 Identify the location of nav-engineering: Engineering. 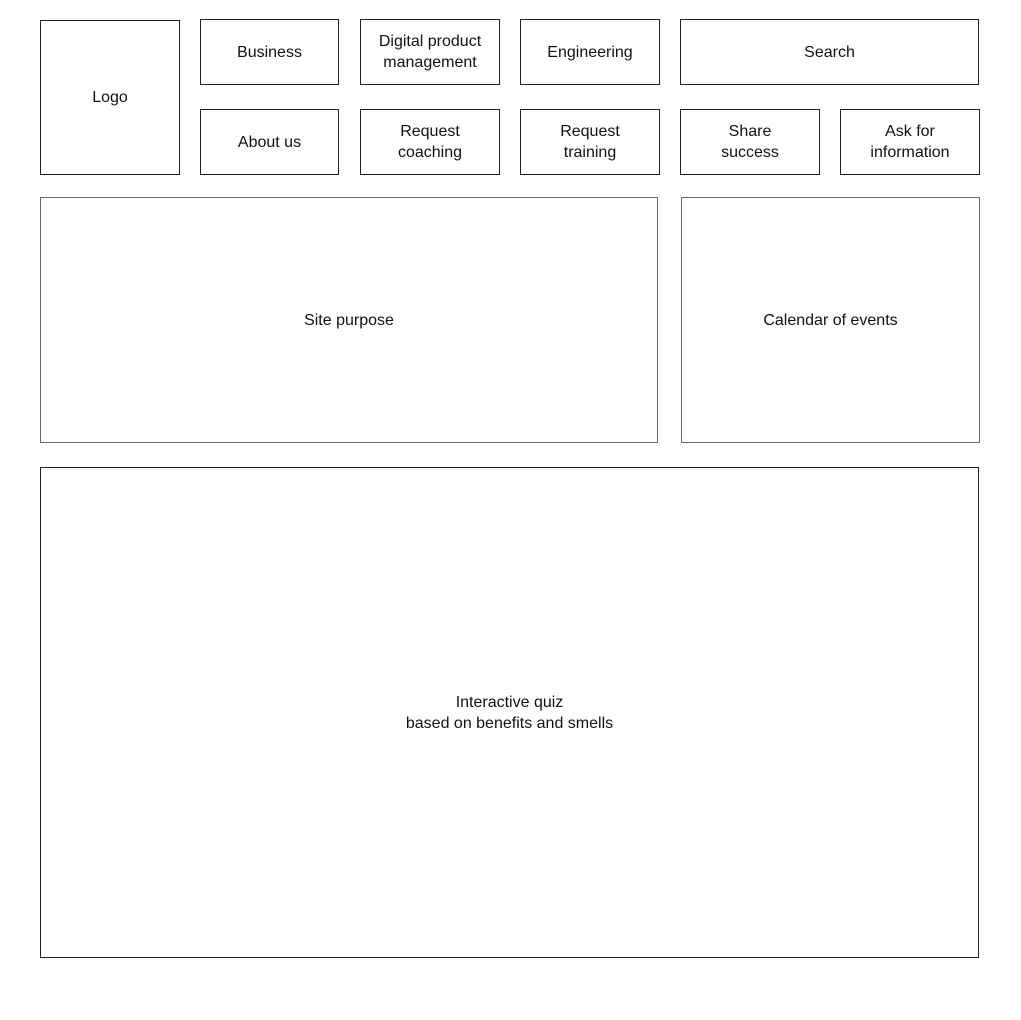
(590, 52).